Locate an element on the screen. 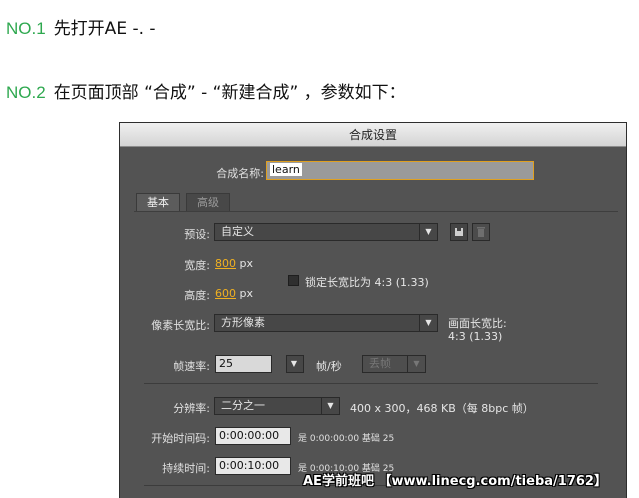 This screenshot has width=639, height=498. step-number: NO.2 is located at coordinates (26, 92).